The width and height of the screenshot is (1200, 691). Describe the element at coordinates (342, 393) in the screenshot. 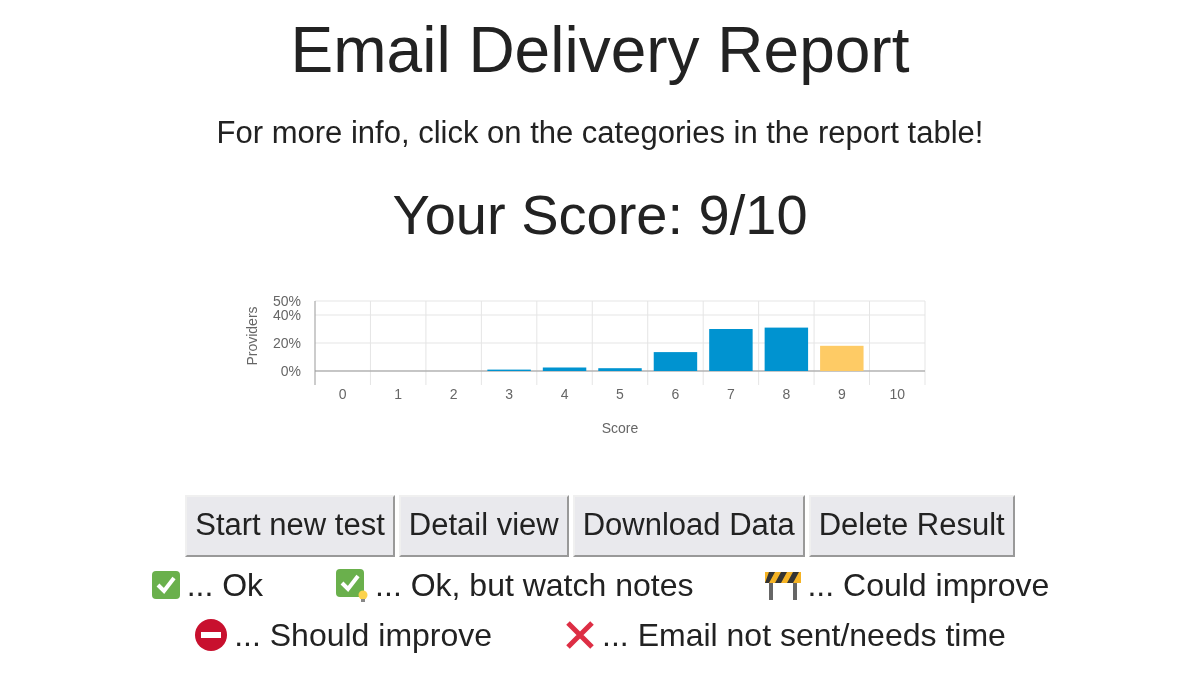

I see `x-tick-label: 0` at that location.